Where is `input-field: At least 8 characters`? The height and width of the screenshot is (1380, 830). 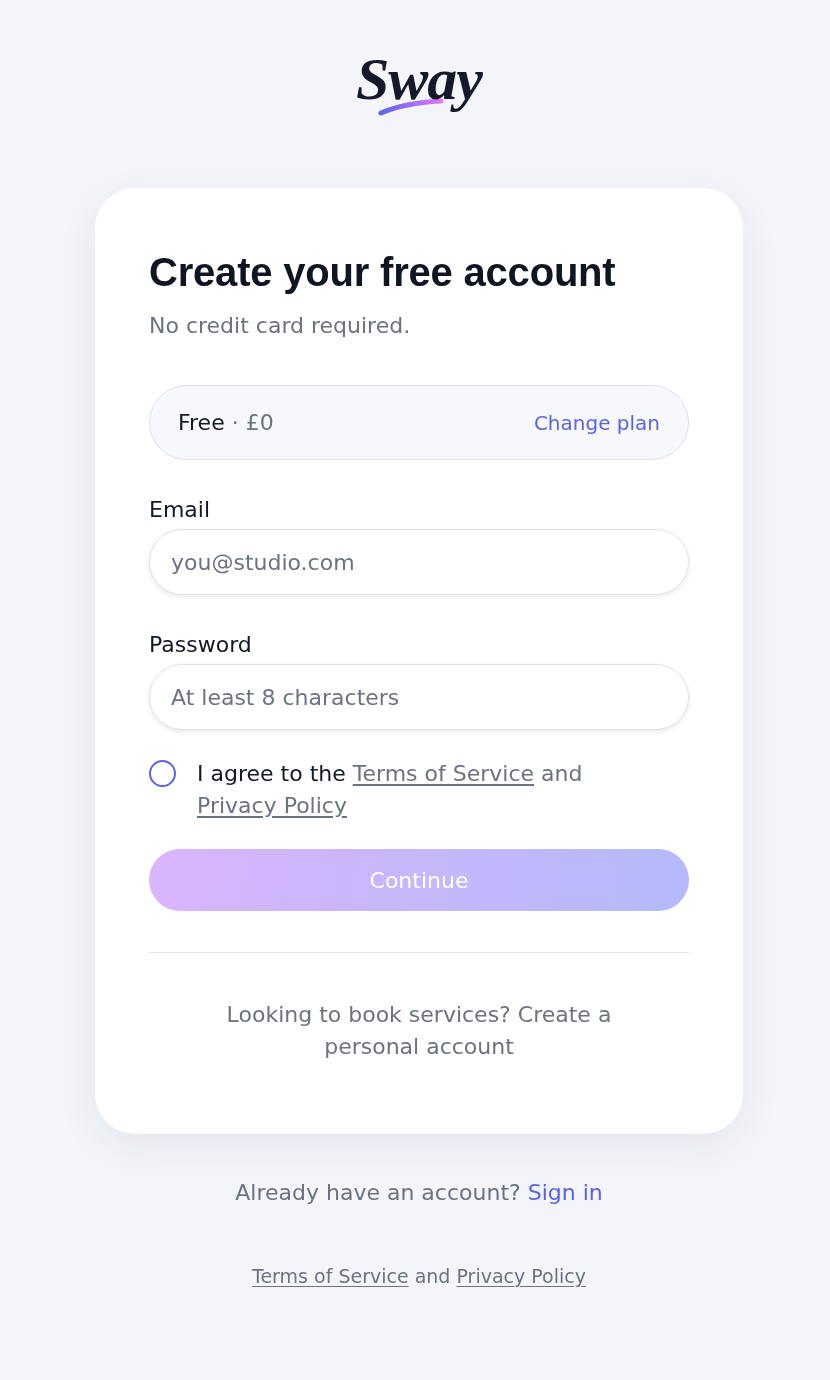
input-field: At least 8 characters is located at coordinates (419, 697).